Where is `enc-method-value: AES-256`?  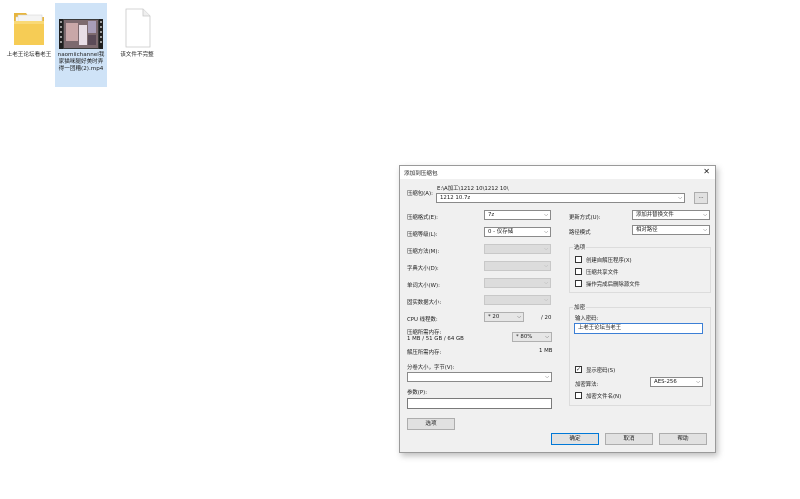
enc-method-value: AES-256 is located at coordinates (665, 382).